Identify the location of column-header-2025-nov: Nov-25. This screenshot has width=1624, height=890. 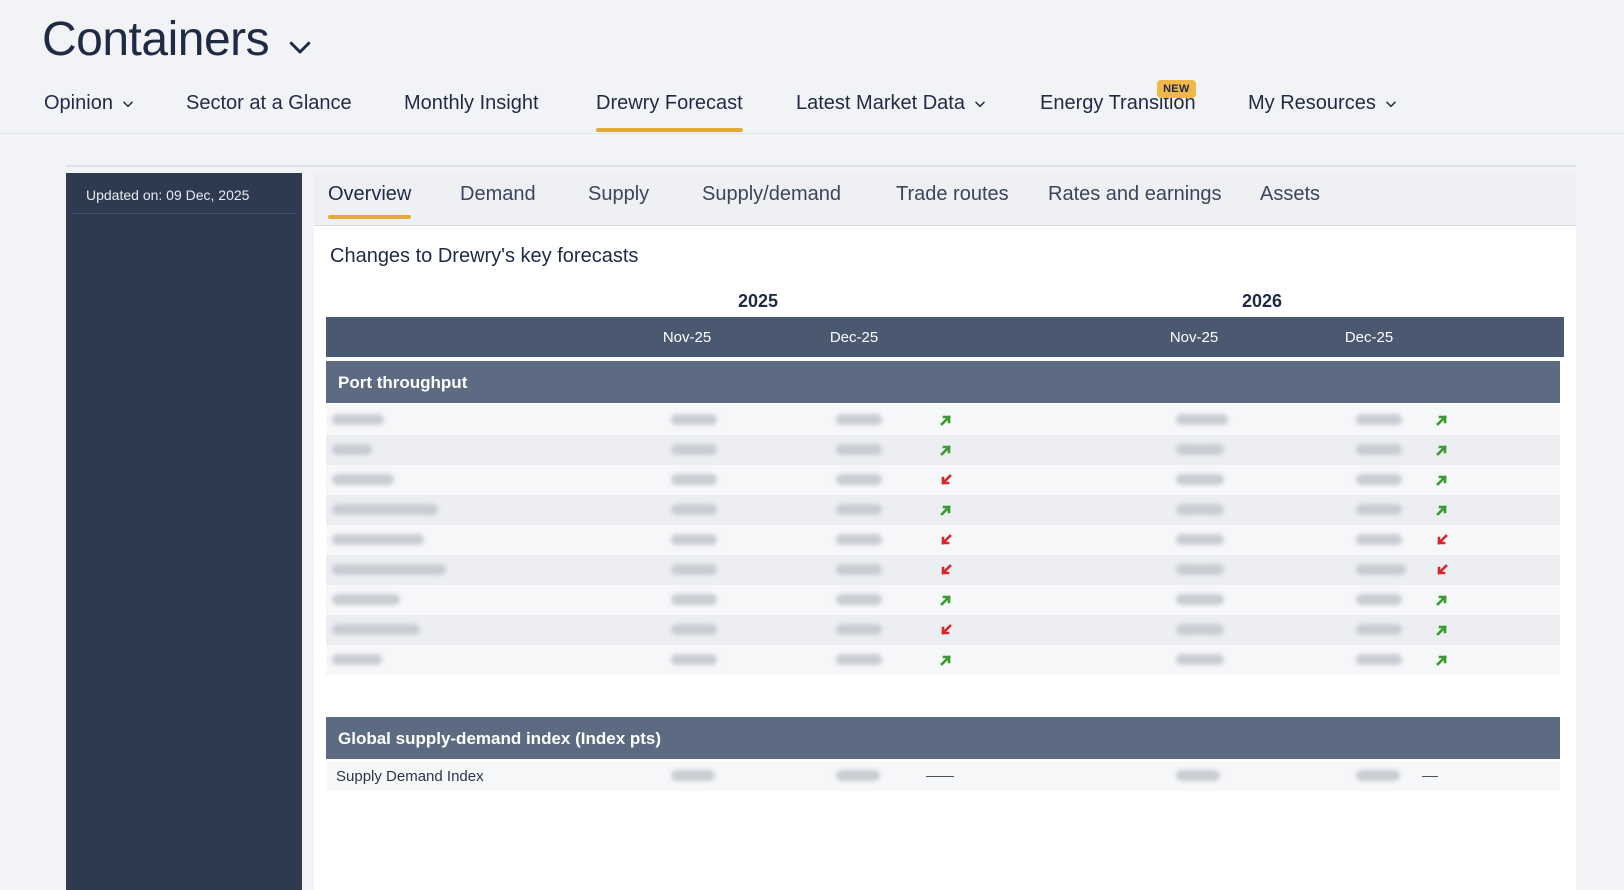
(687, 337).